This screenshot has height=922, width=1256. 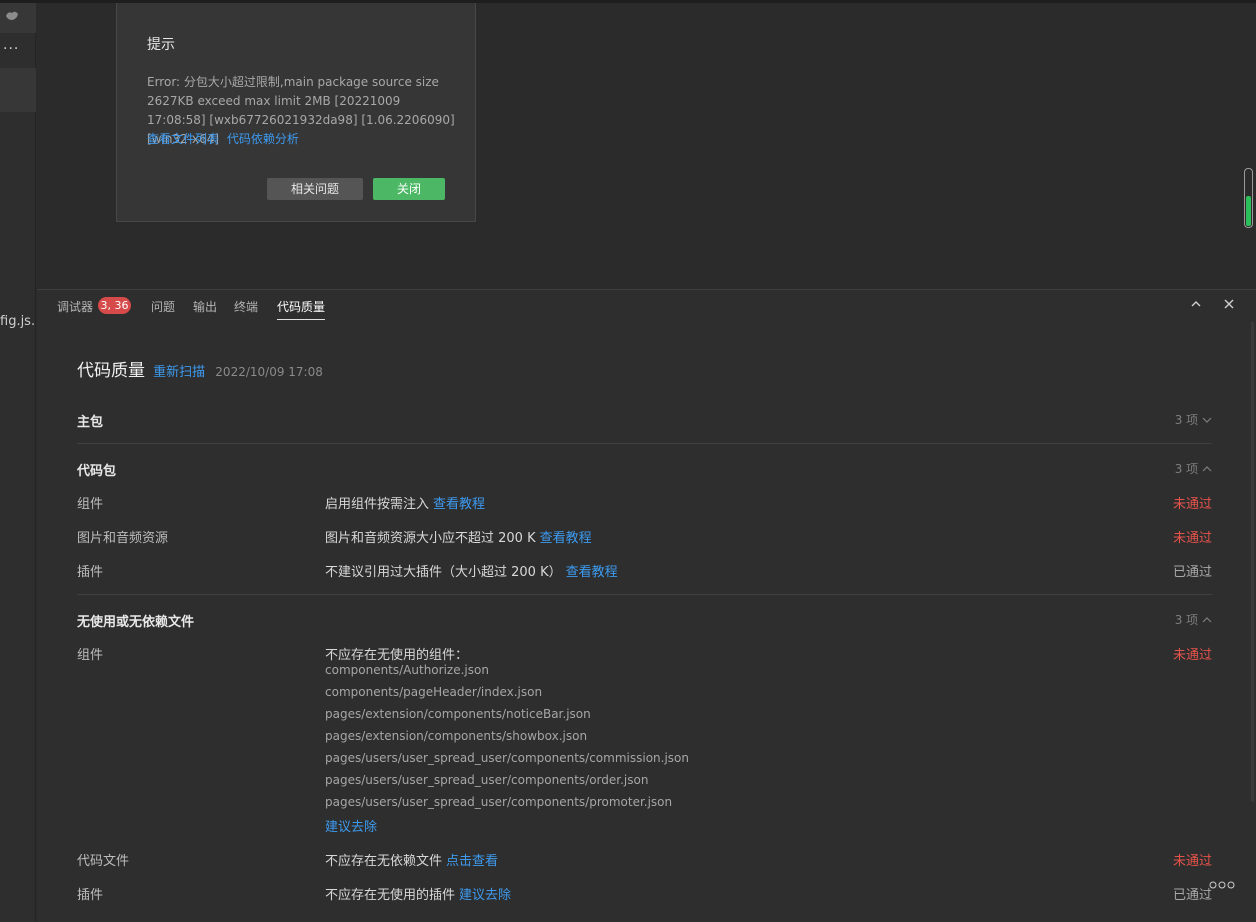 What do you see at coordinates (246, 309) in the screenshot?
I see `tab-terminal: 终端` at bounding box center [246, 309].